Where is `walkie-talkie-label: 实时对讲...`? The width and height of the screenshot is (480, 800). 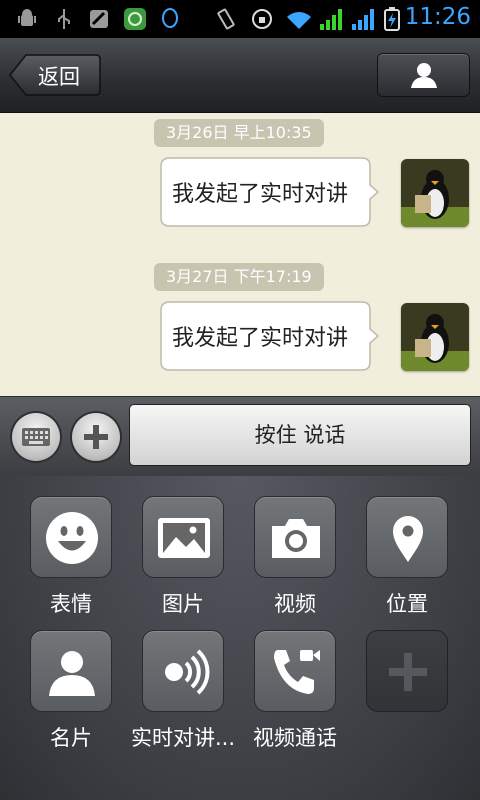
walkie-talkie-label: 实时对讲... is located at coordinates (183, 738).